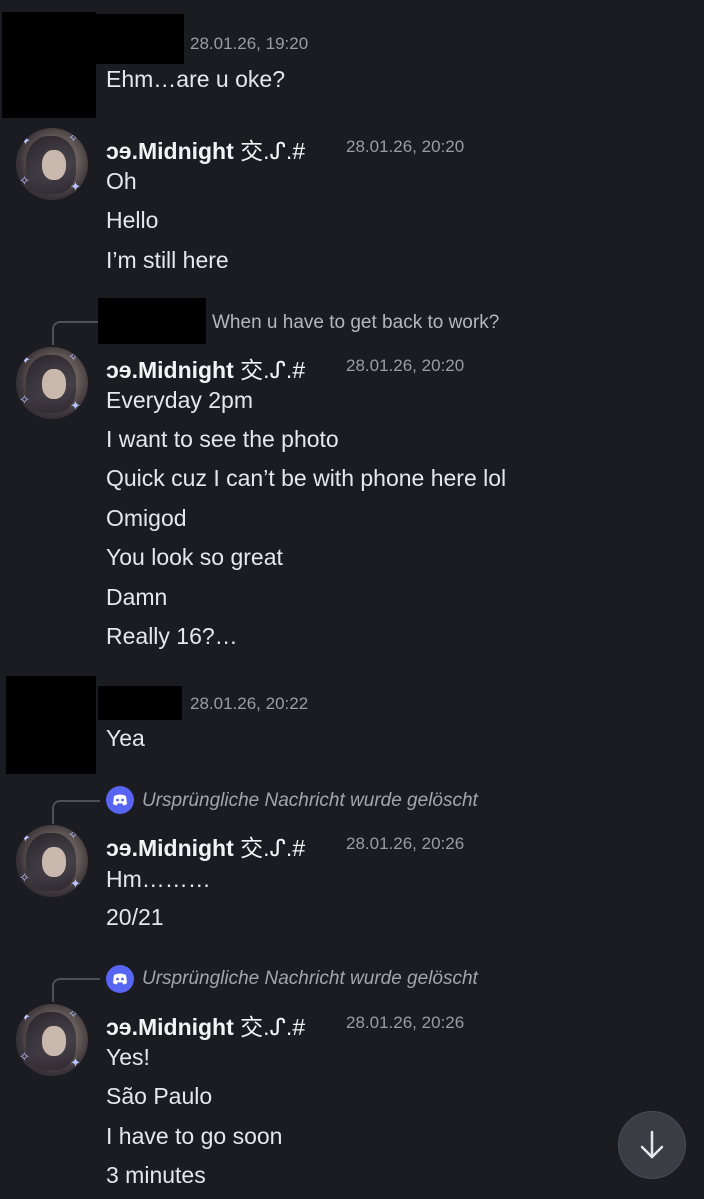 The height and width of the screenshot is (1199, 704). Describe the element at coordinates (156, 1175) in the screenshot. I see `message-text: 3 minutes` at that location.